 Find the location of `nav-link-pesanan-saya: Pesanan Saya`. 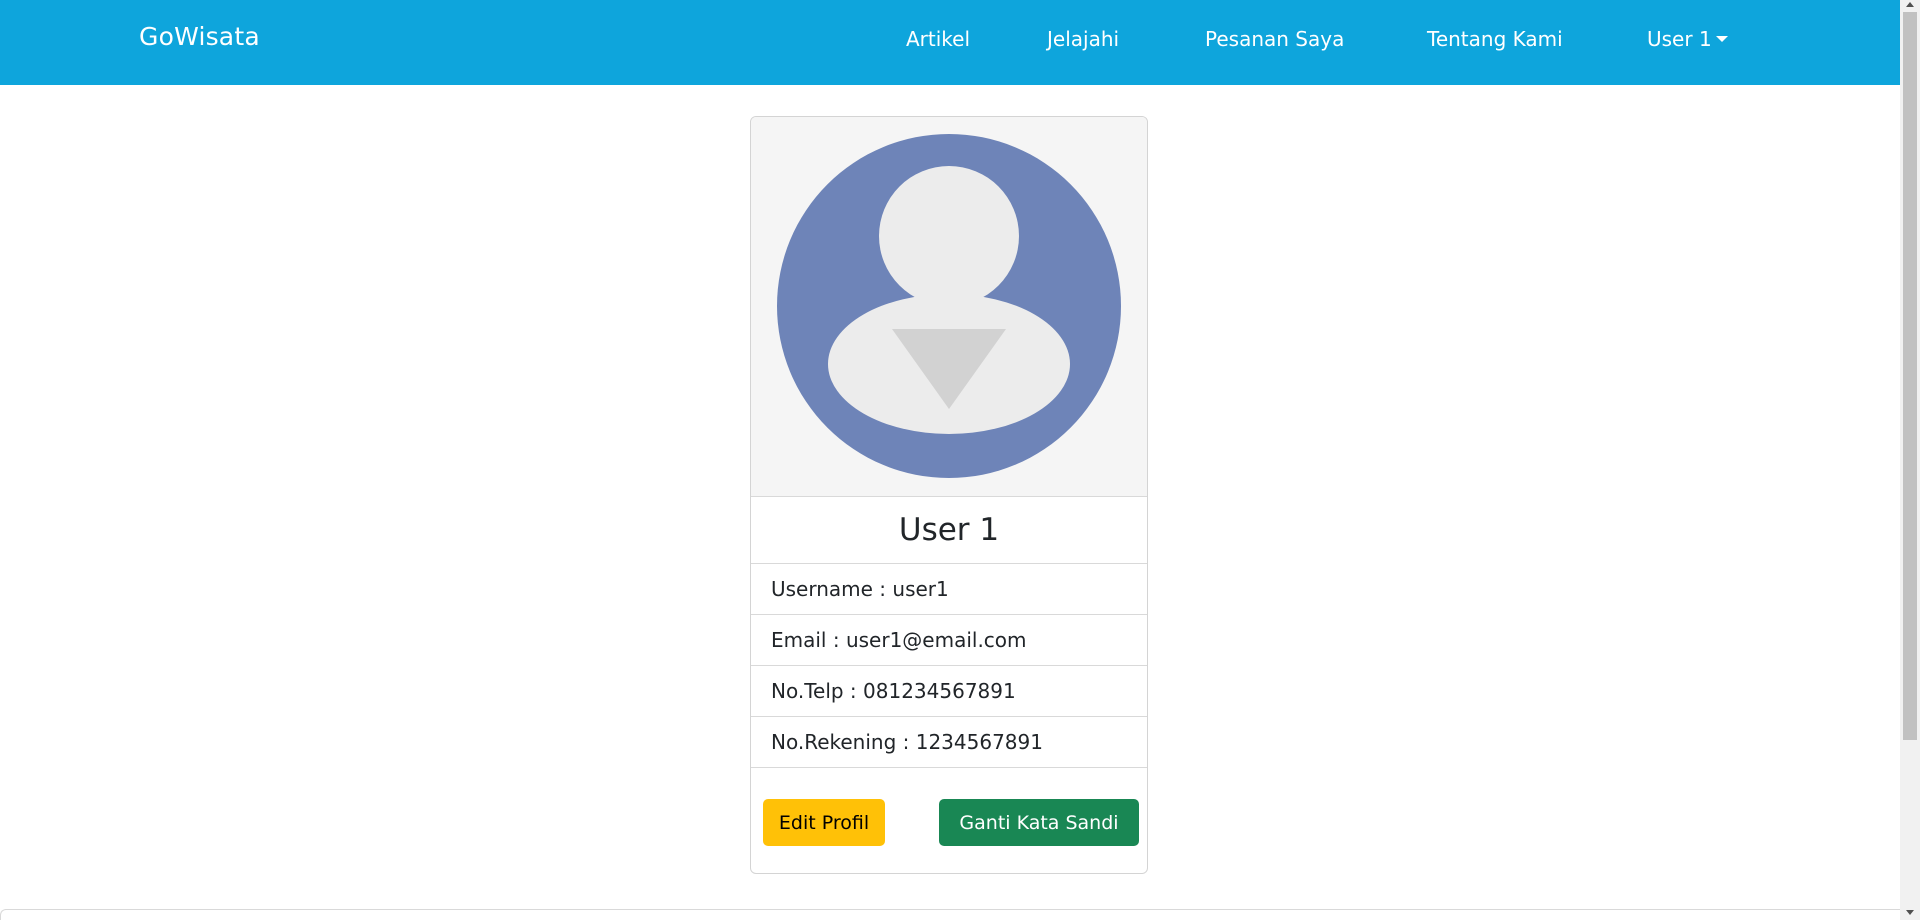

nav-link-pesanan-saya: Pesanan Saya is located at coordinates (1274, 39).